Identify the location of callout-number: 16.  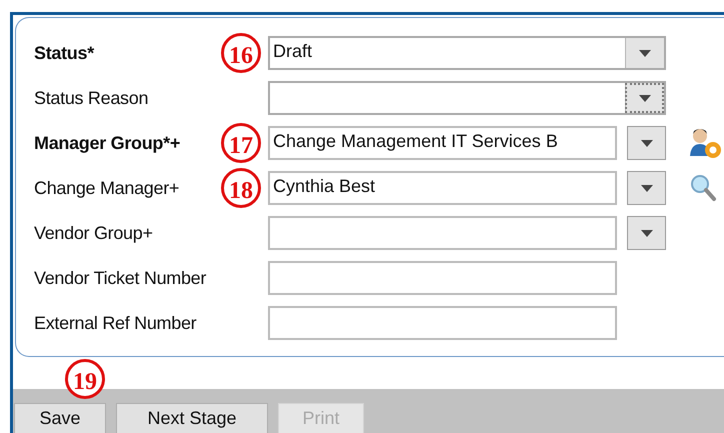
(241, 53).